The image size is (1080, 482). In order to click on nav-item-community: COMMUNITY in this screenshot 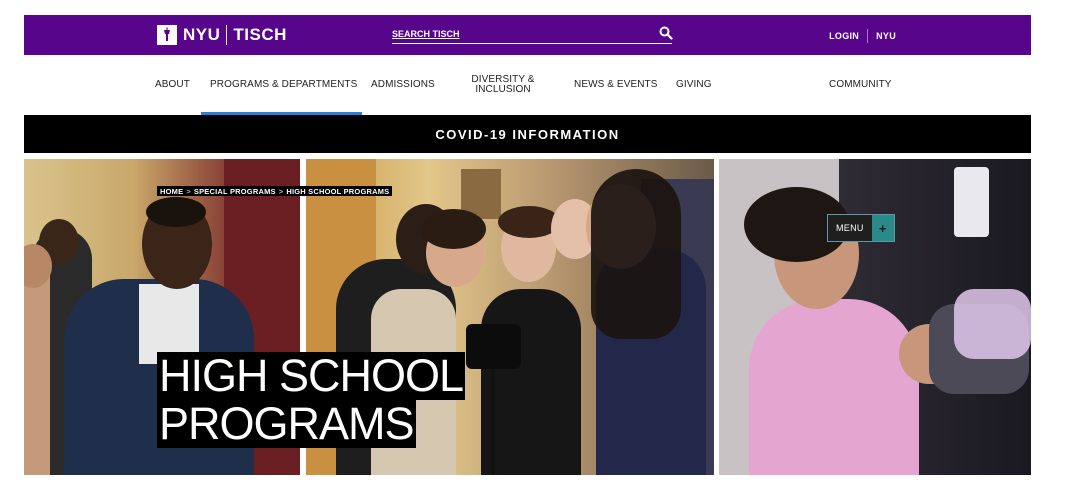, I will do `click(860, 85)`.